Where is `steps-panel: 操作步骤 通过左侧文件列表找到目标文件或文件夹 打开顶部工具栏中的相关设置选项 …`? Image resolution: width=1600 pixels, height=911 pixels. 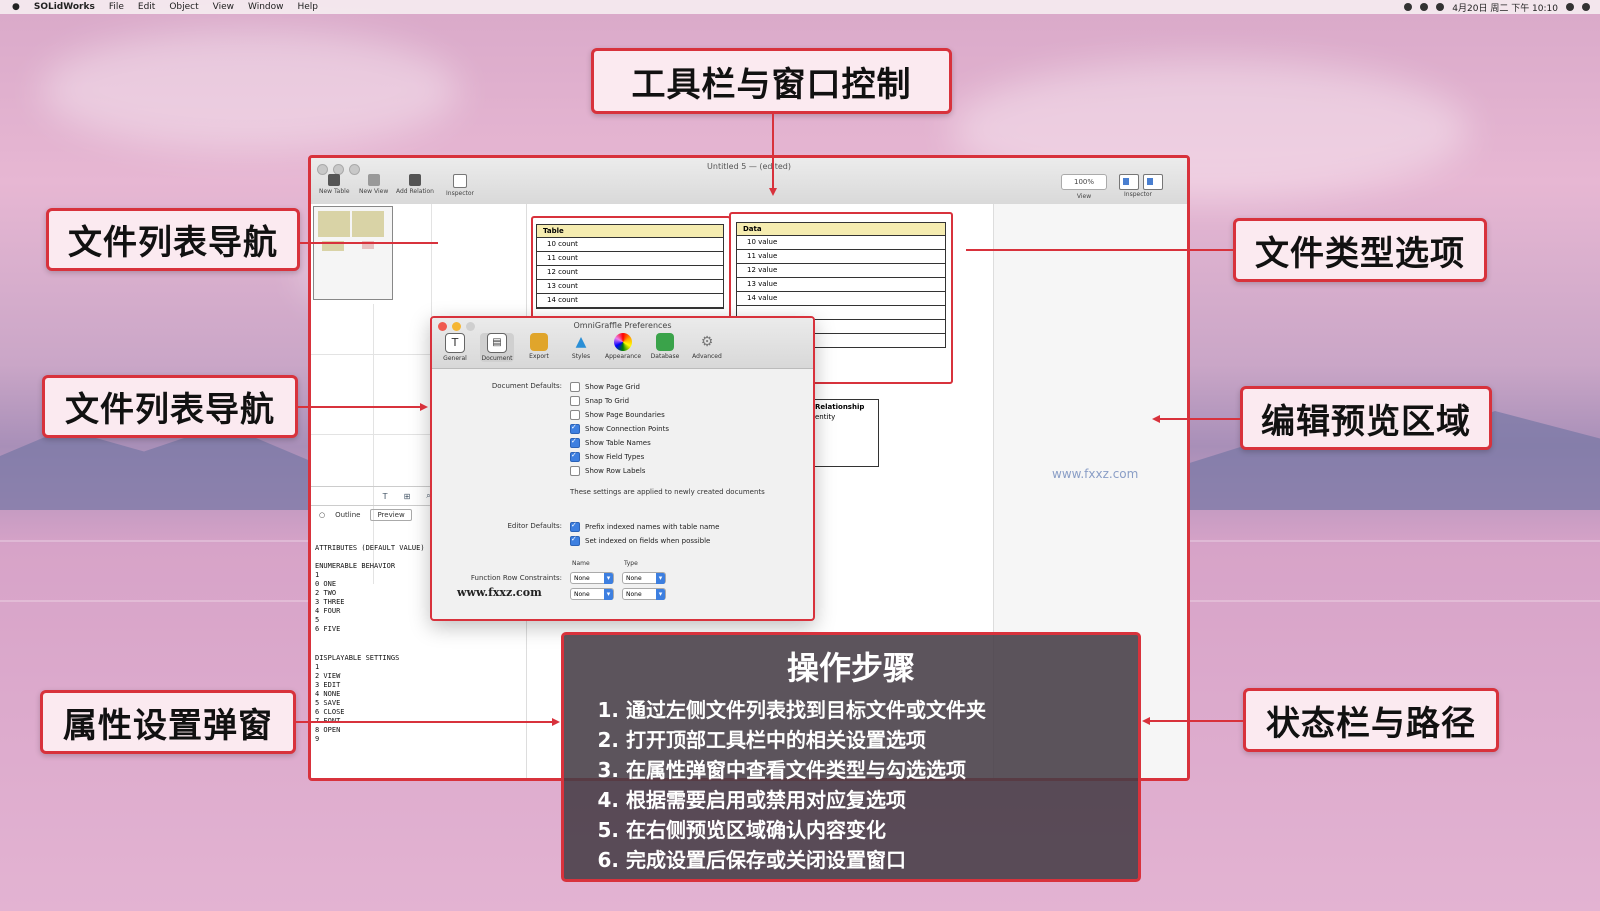 steps-panel: 操作步骤 通过左侧文件列表找到目标文件或文件夹 打开顶部工具栏中的相关设置选项 … is located at coordinates (851, 757).